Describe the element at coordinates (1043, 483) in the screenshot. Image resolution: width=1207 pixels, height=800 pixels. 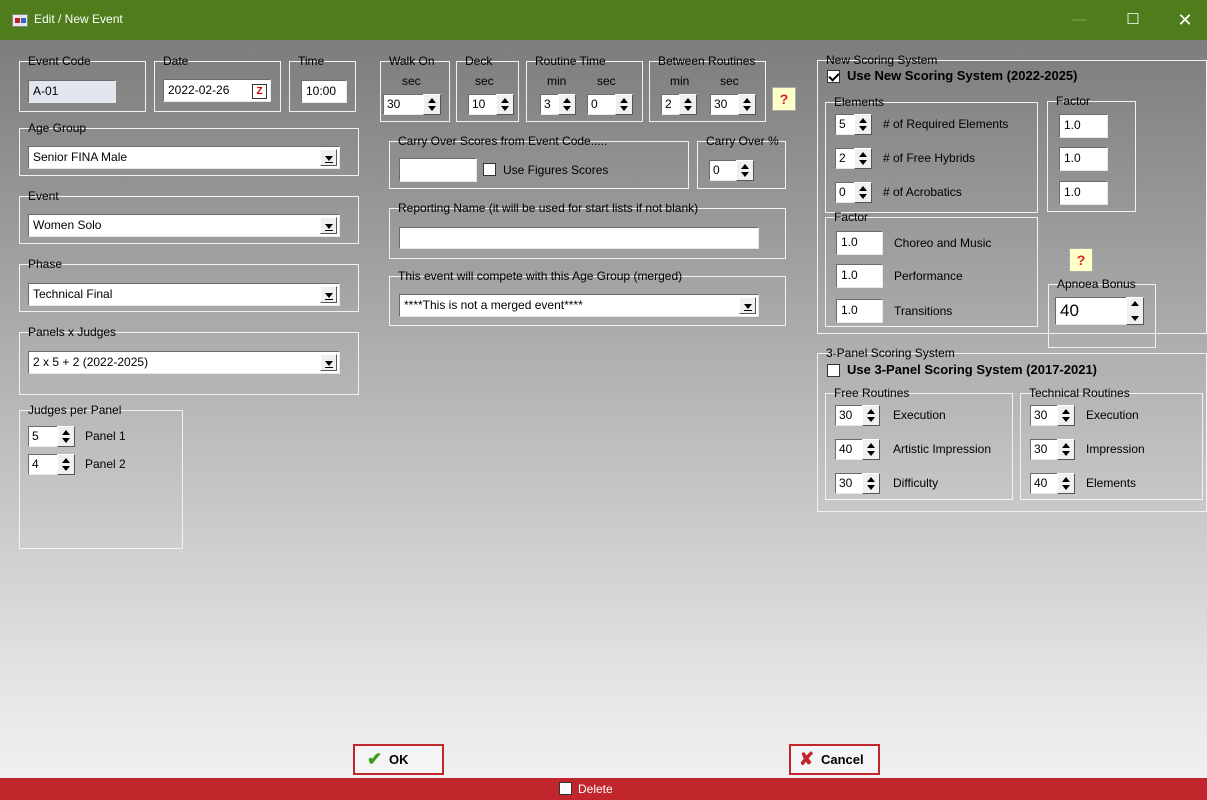
I see `tech-elements-value: 40` at that location.